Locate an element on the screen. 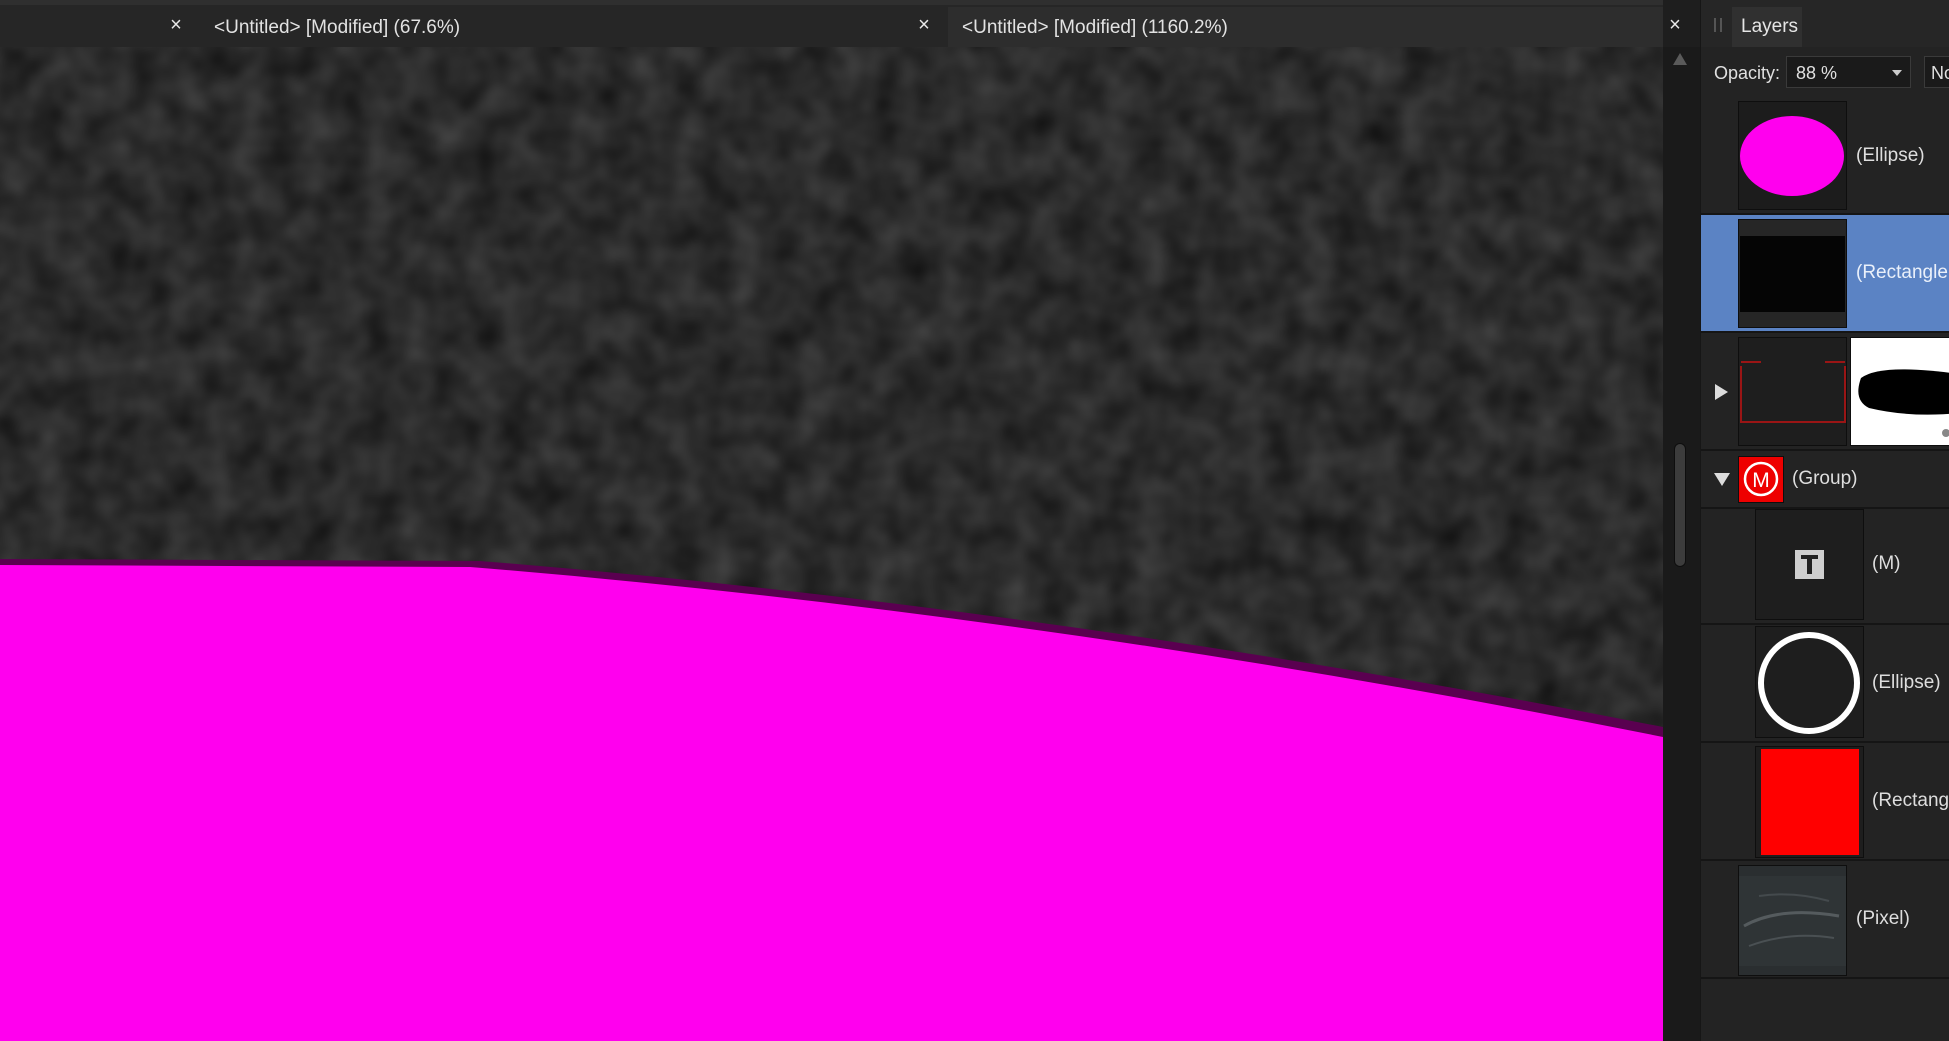 The height and width of the screenshot is (1041, 1949). opacity-label: Opacity: is located at coordinates (1747, 73).